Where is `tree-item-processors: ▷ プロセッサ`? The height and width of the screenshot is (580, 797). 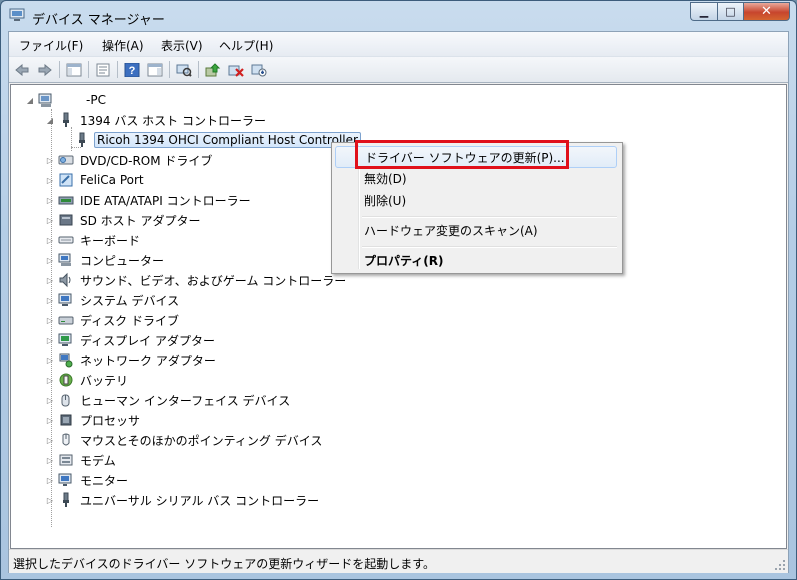
tree-item-processors: ▷ プロセッサ is located at coordinates (93, 420).